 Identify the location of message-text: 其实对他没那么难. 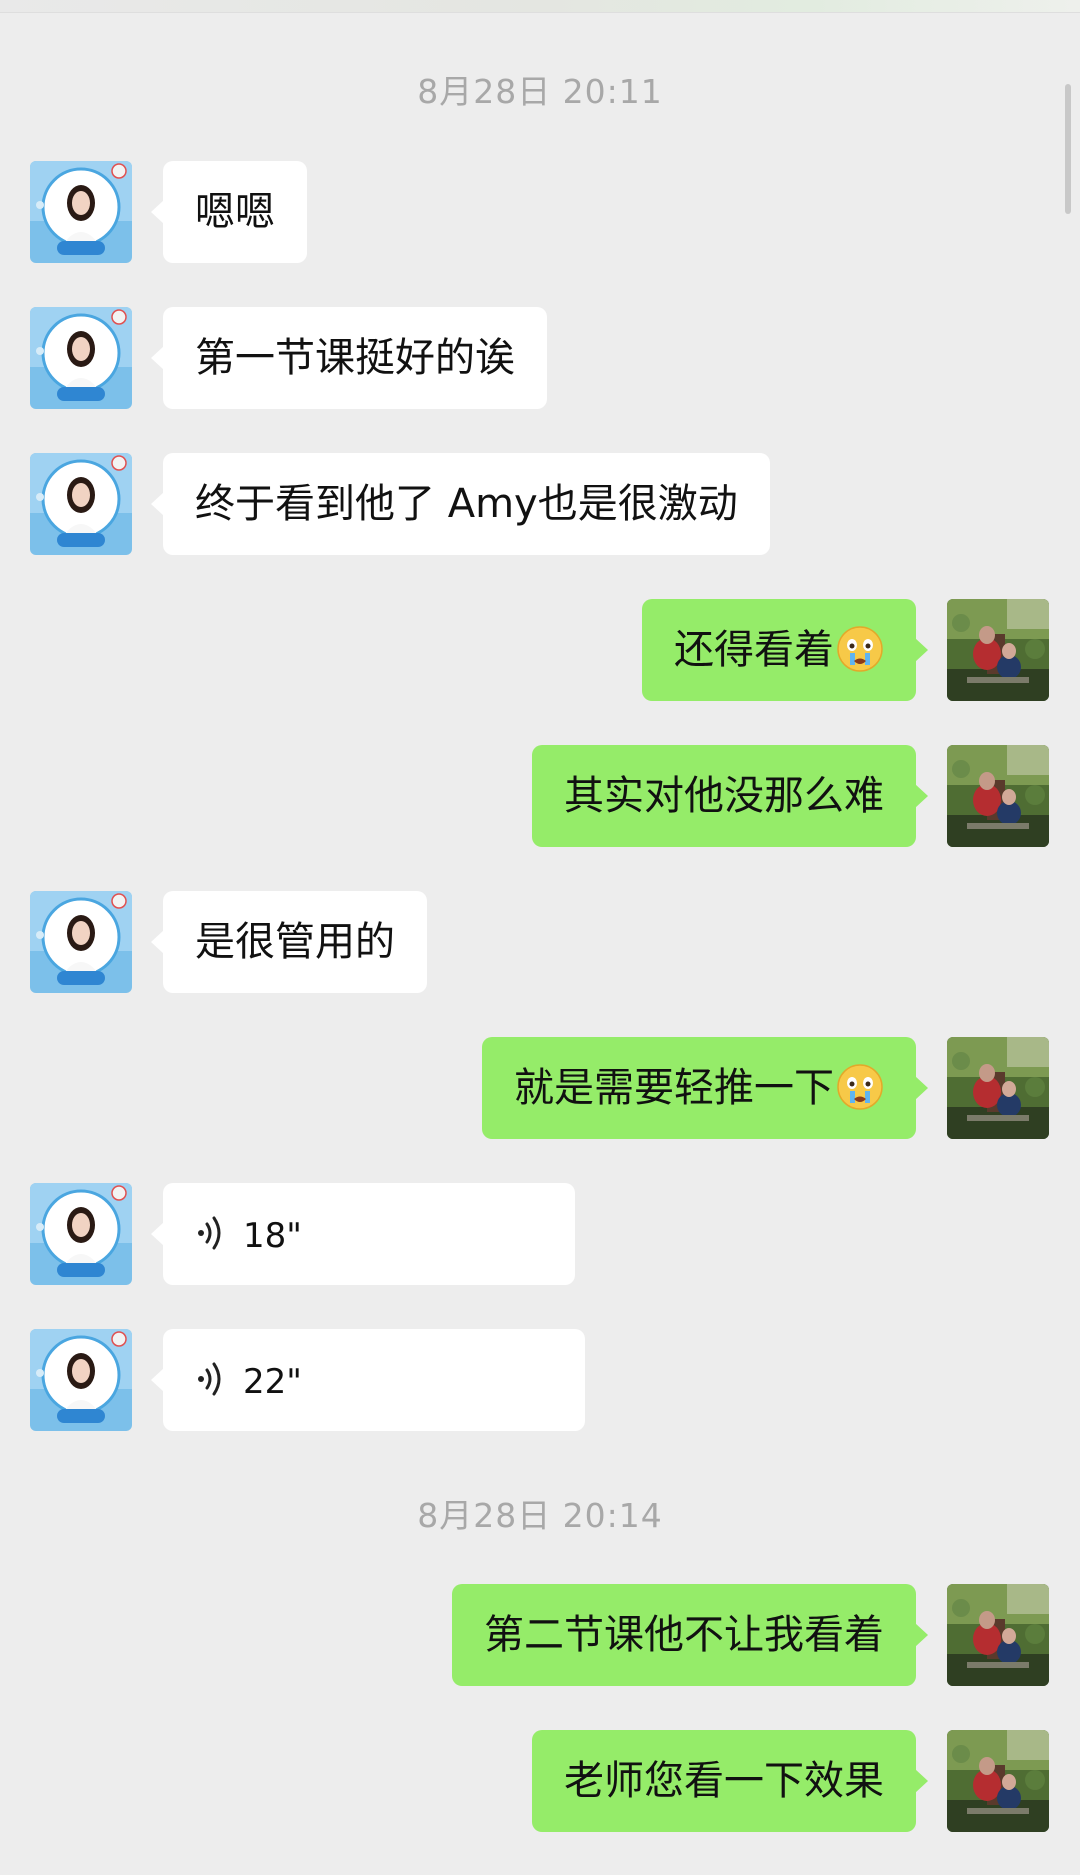
(724, 796).